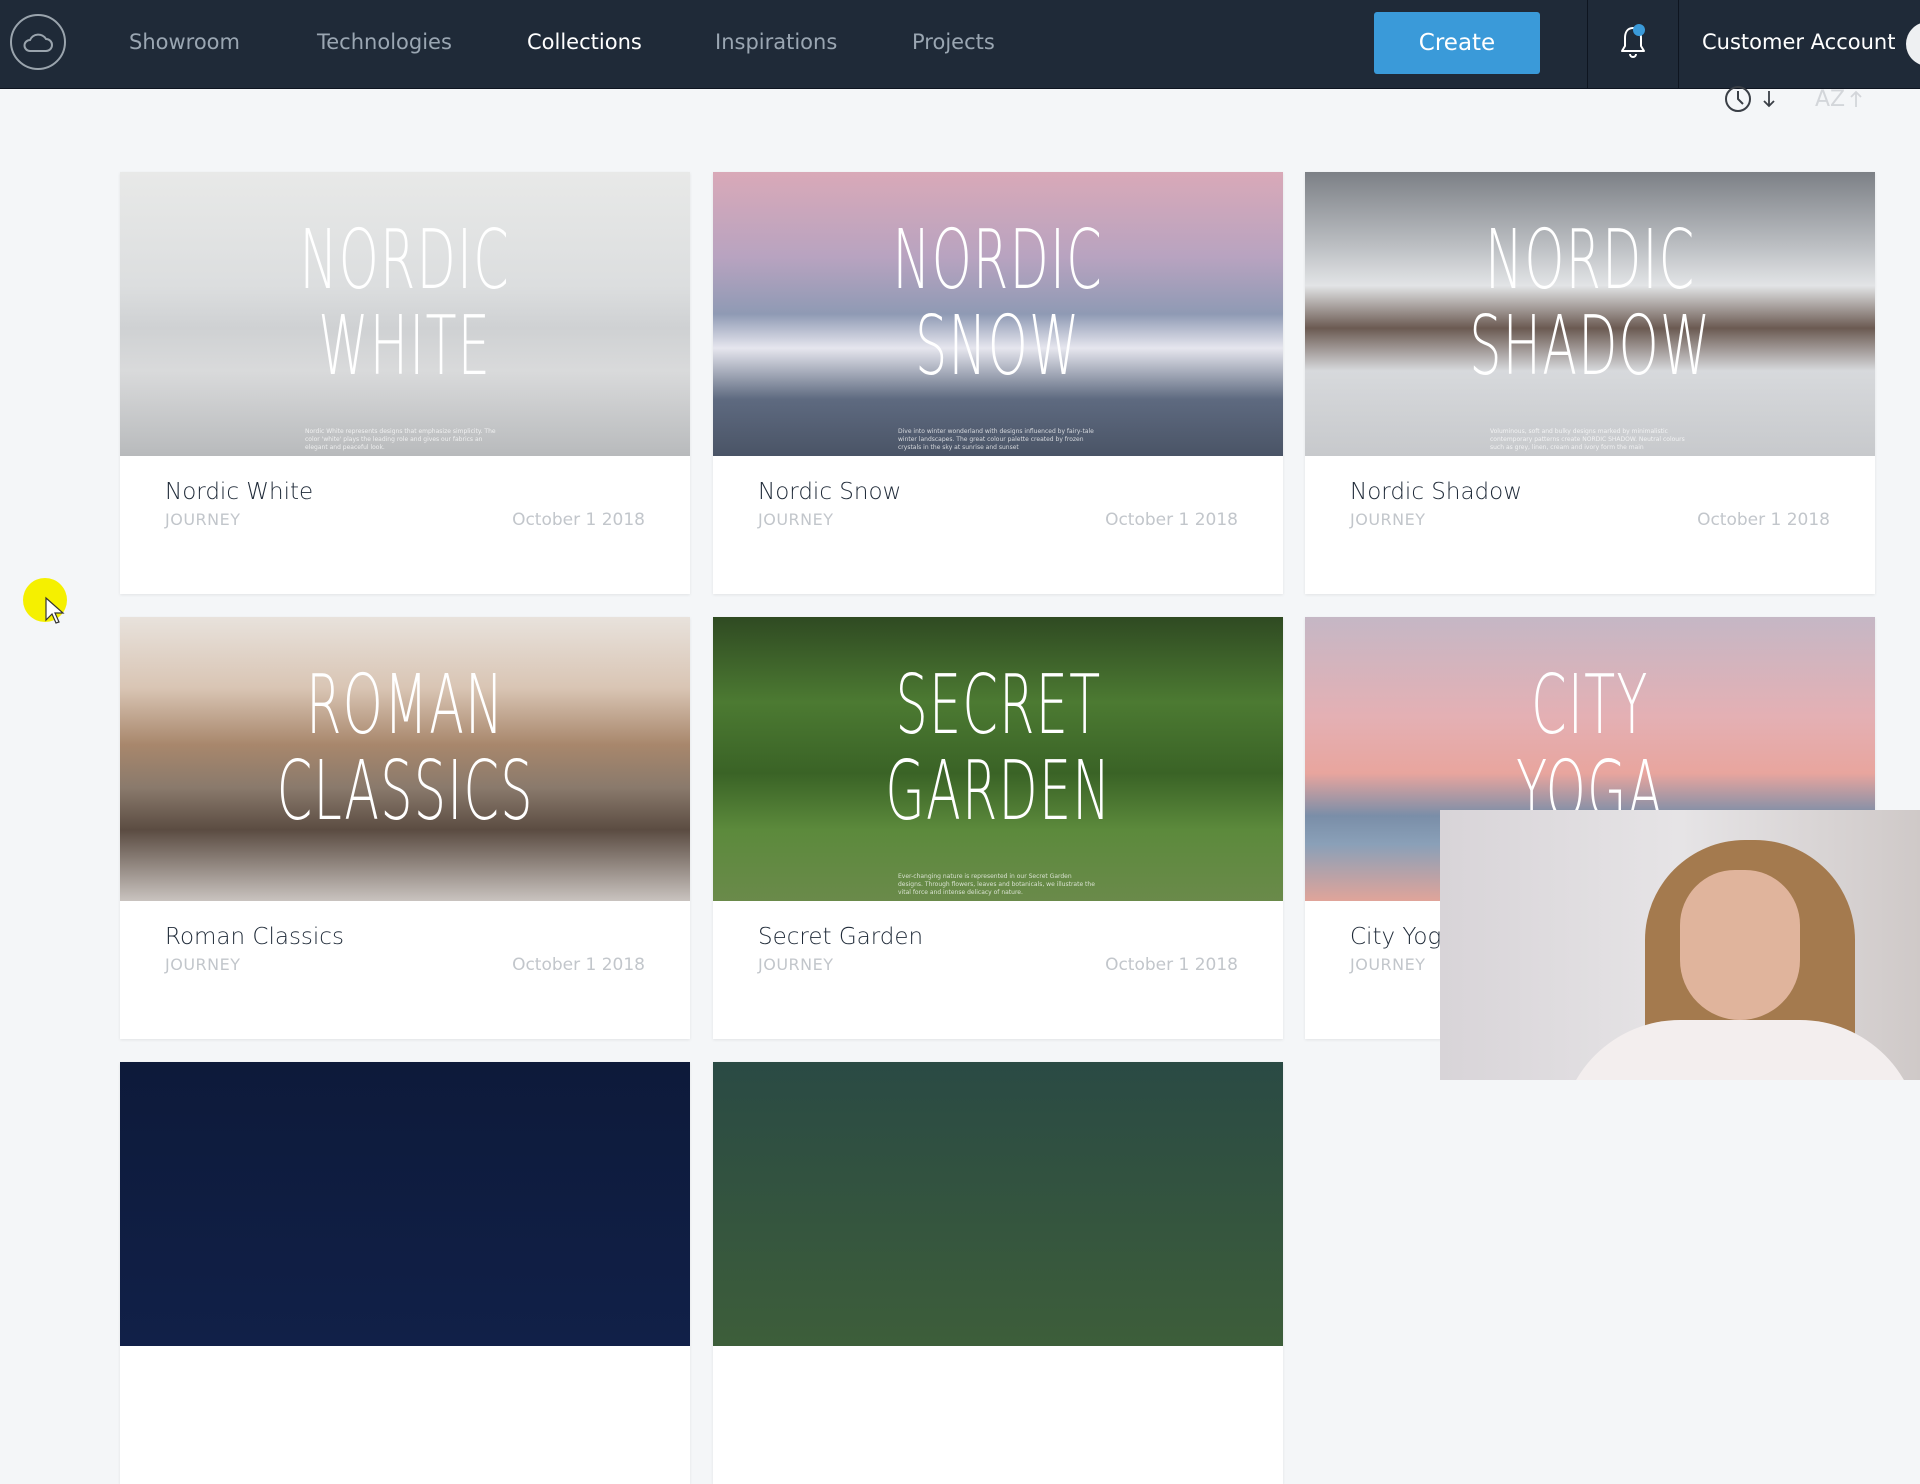  Describe the element at coordinates (405, 748) in the screenshot. I see `thumbnail-title: ROMAN CLASSICS` at that location.